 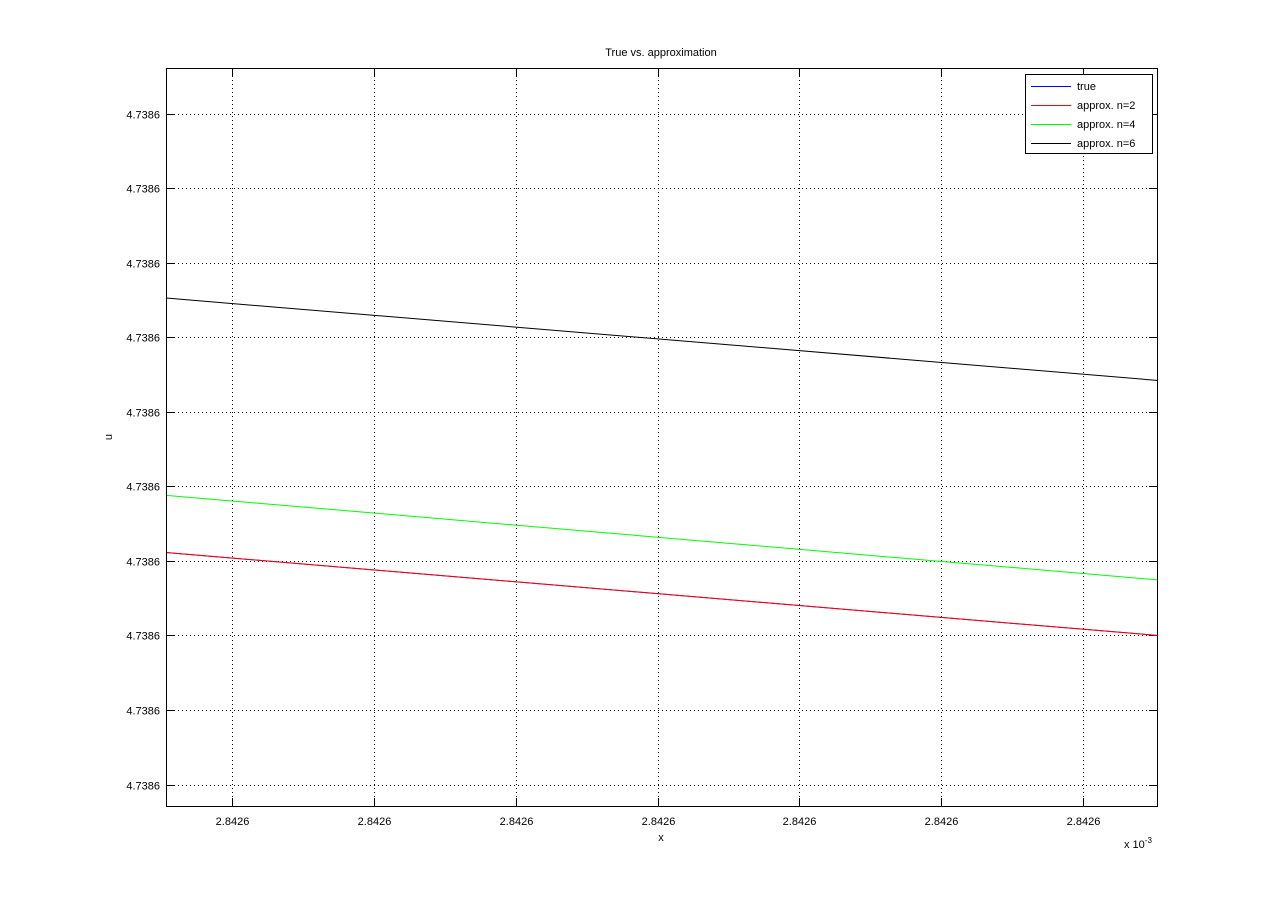 I want to click on y-axis-label: u, so click(x=109, y=437).